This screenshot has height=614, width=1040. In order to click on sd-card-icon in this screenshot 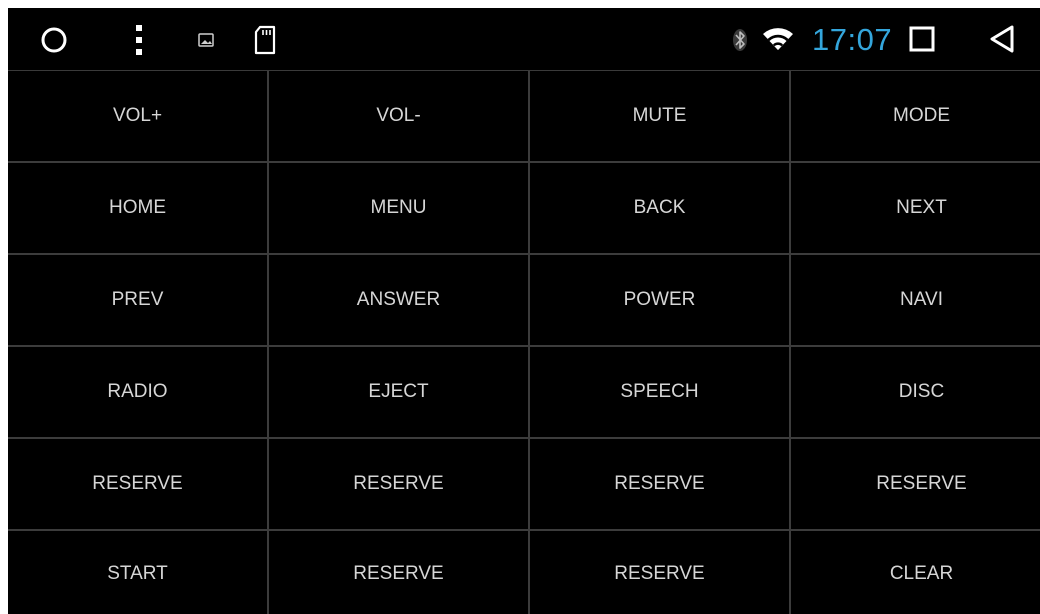, I will do `click(265, 40)`.